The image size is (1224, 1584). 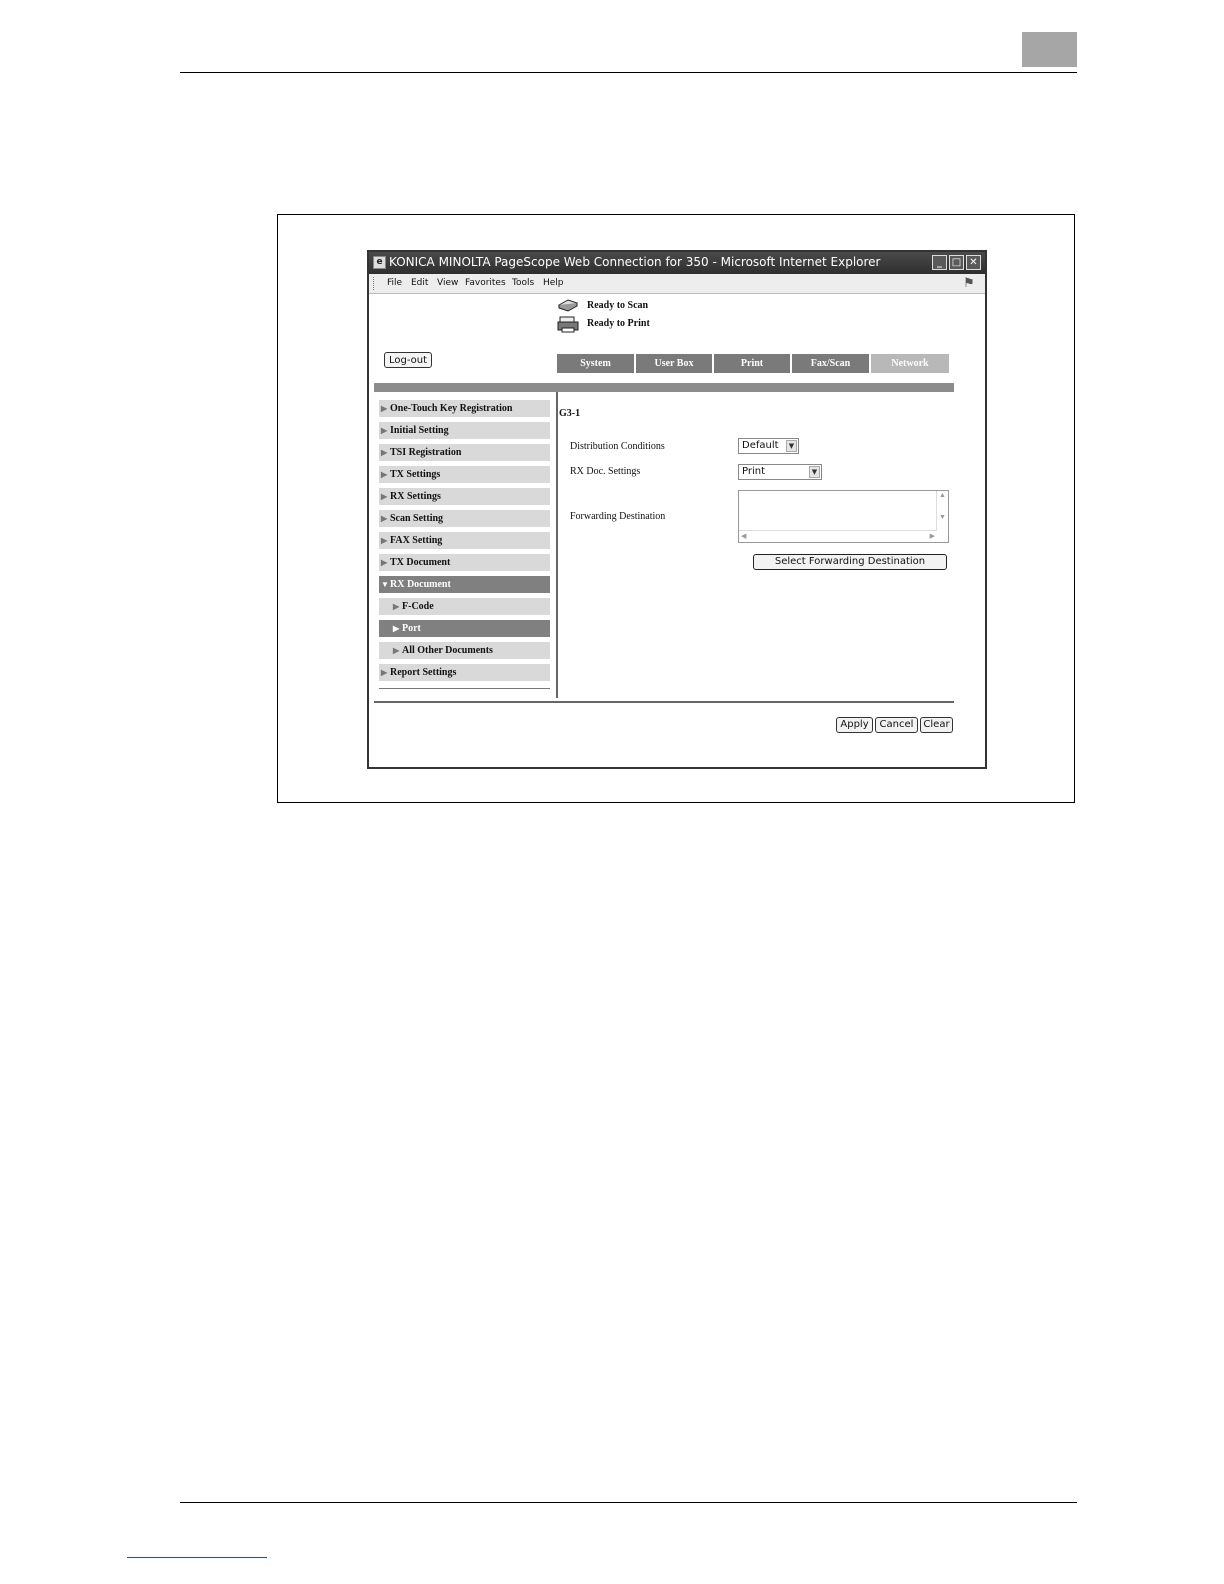 I want to click on ie-app-icon: e, so click(x=379, y=262).